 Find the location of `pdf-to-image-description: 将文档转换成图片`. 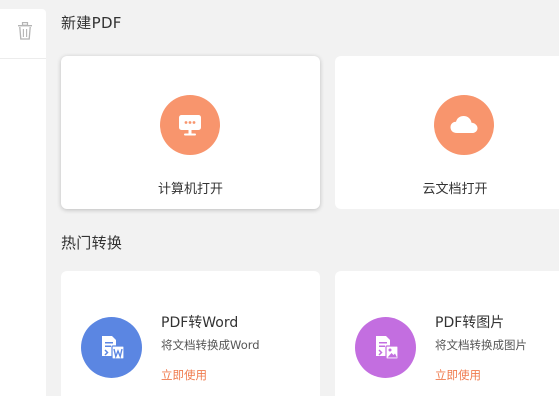

pdf-to-image-description: 将文档转换成图片 is located at coordinates (481, 345).